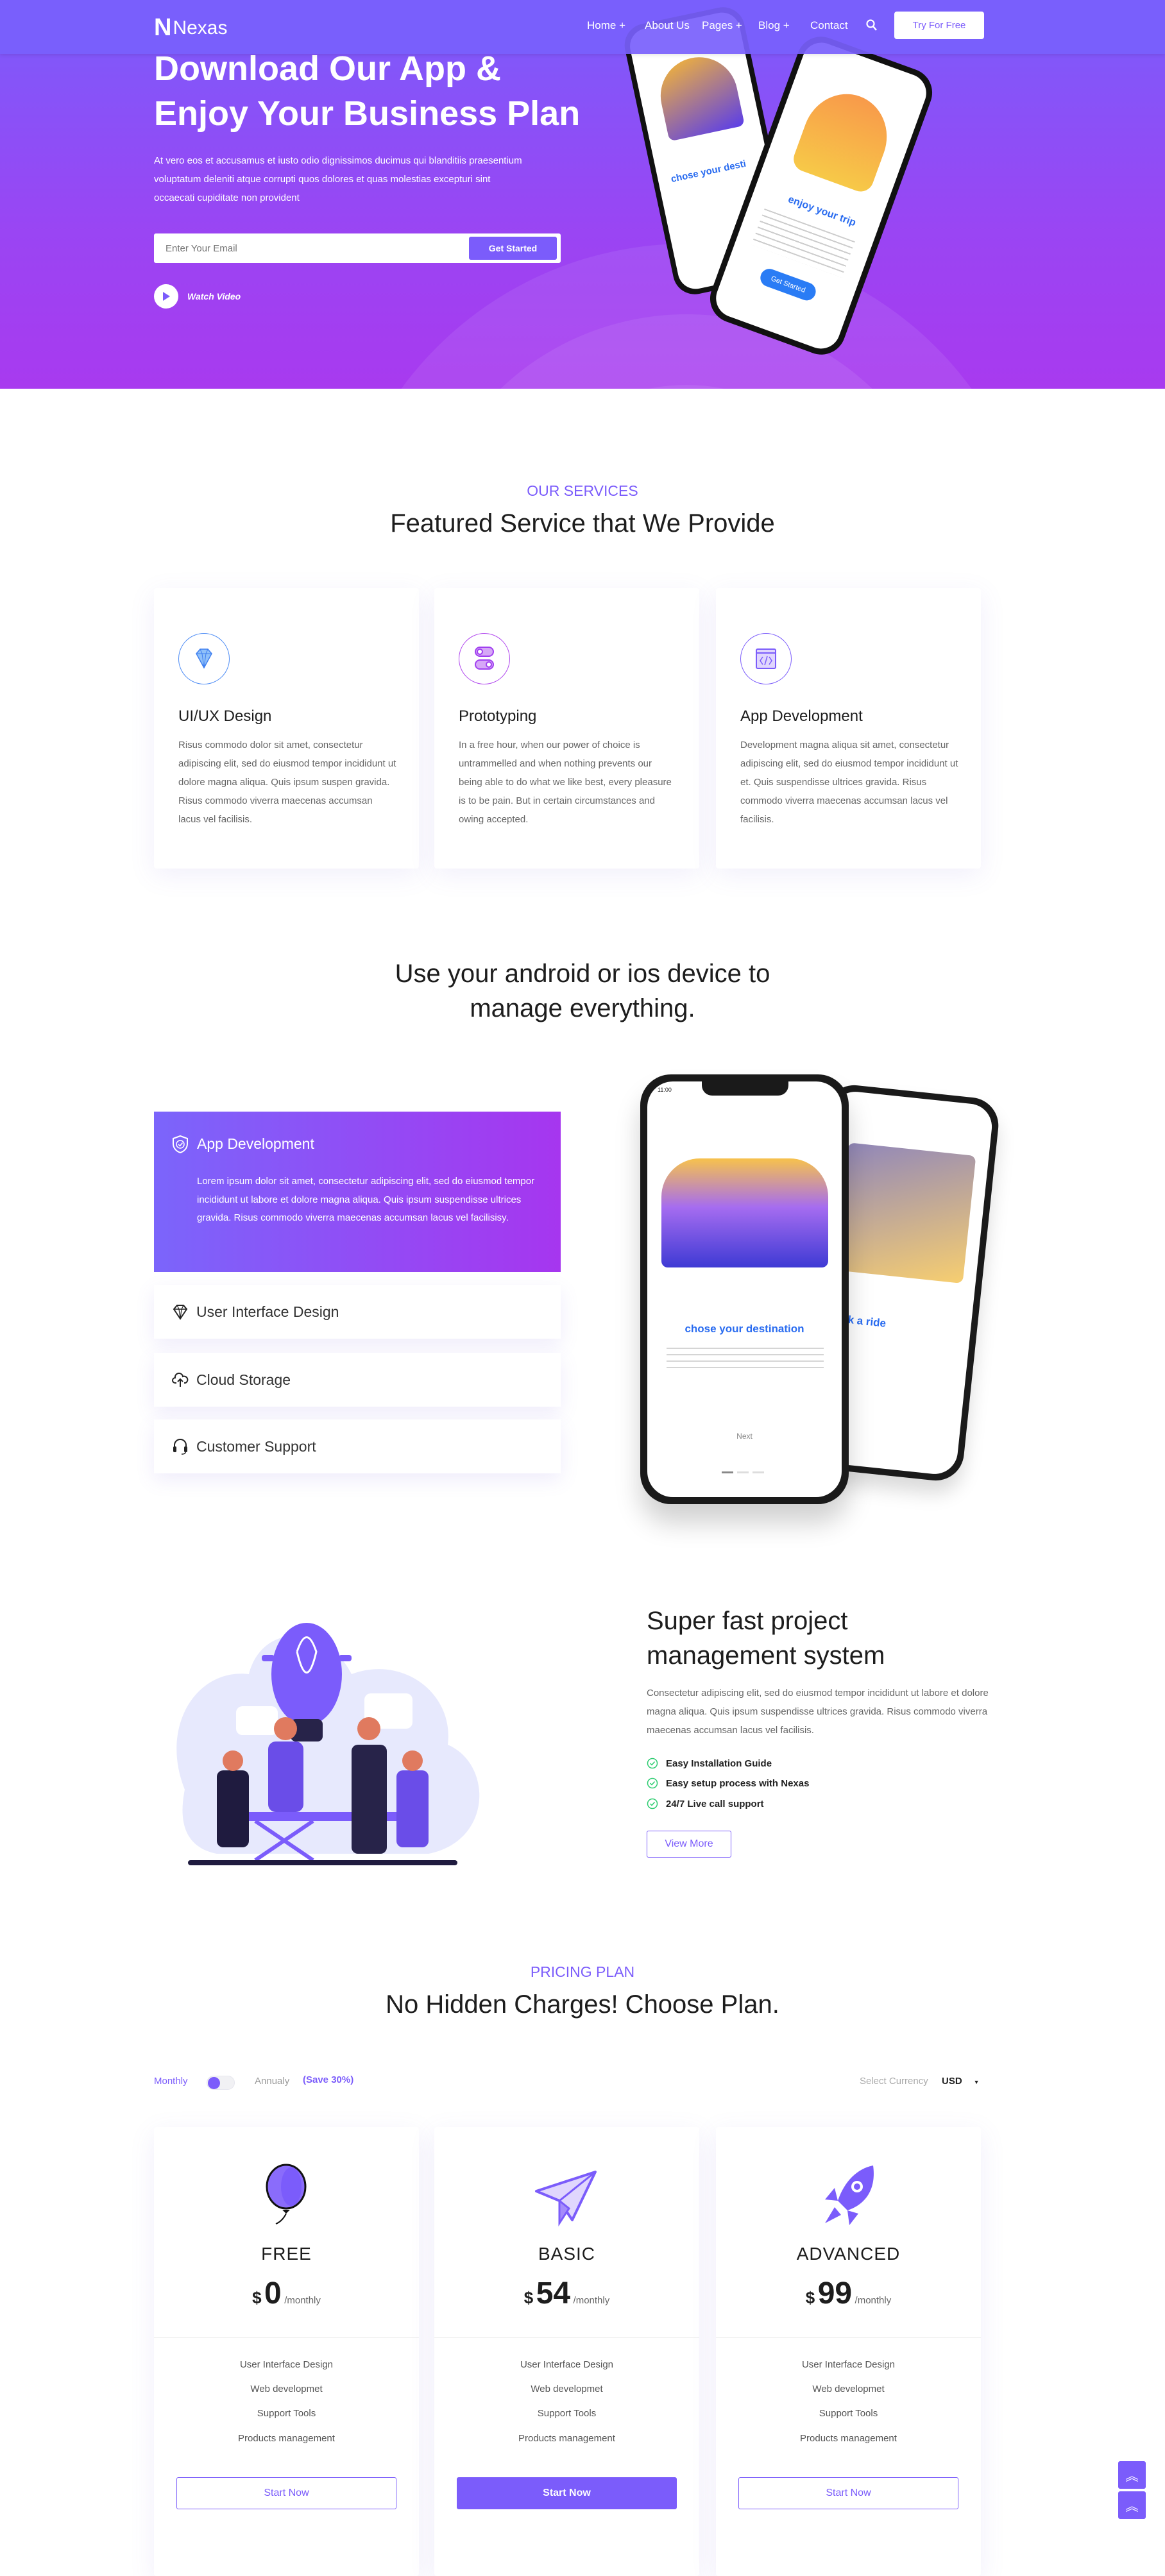  I want to click on nav-about-us: About Us, so click(667, 25).